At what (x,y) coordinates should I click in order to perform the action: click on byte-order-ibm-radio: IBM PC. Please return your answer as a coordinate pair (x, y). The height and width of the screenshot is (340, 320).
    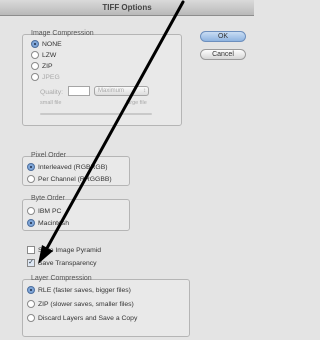
    Looking at the image, I should click on (44, 211).